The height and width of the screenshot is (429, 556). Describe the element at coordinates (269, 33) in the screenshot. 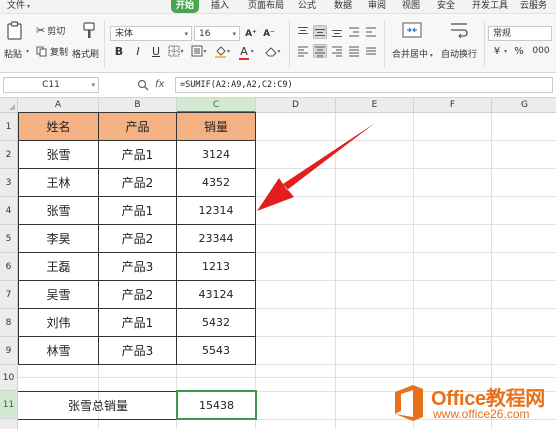

I see `shrink-font-button: A⁻` at that location.